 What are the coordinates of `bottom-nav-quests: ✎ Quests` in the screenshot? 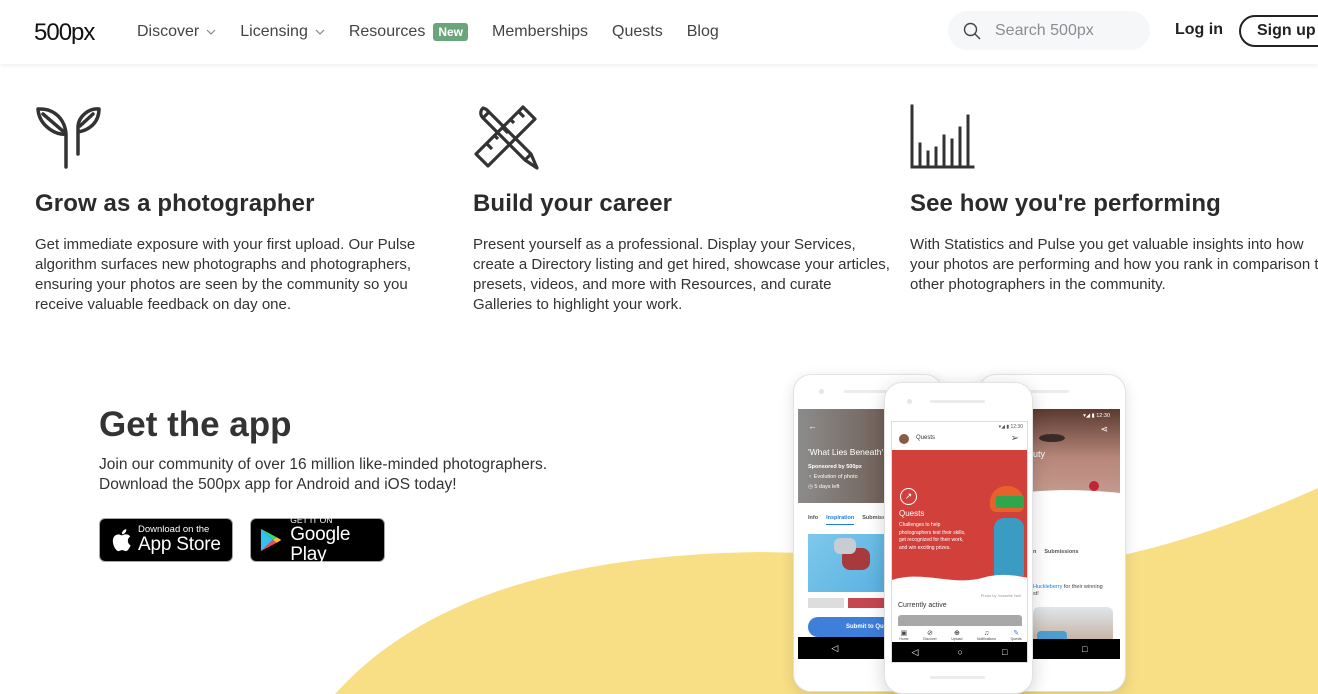 It's located at (1016, 635).